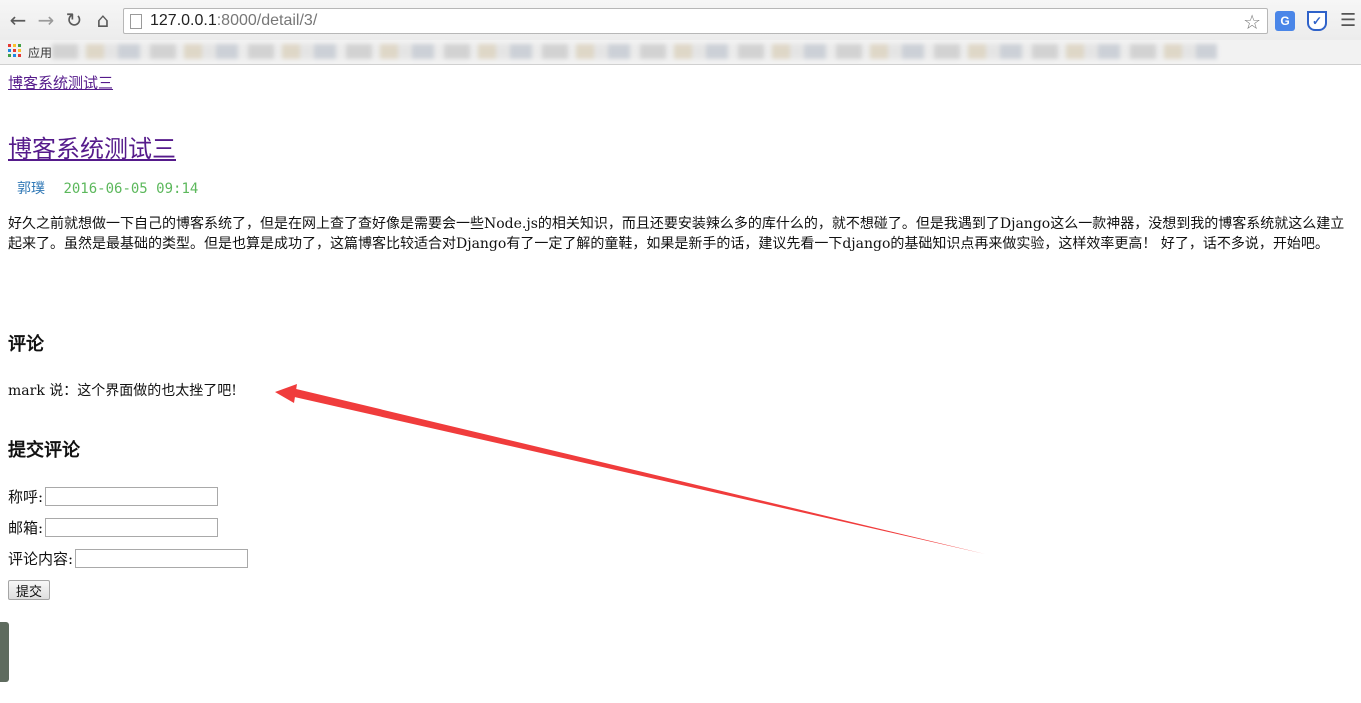  I want to click on submit-comment-heading: 提交评论, so click(44, 450).